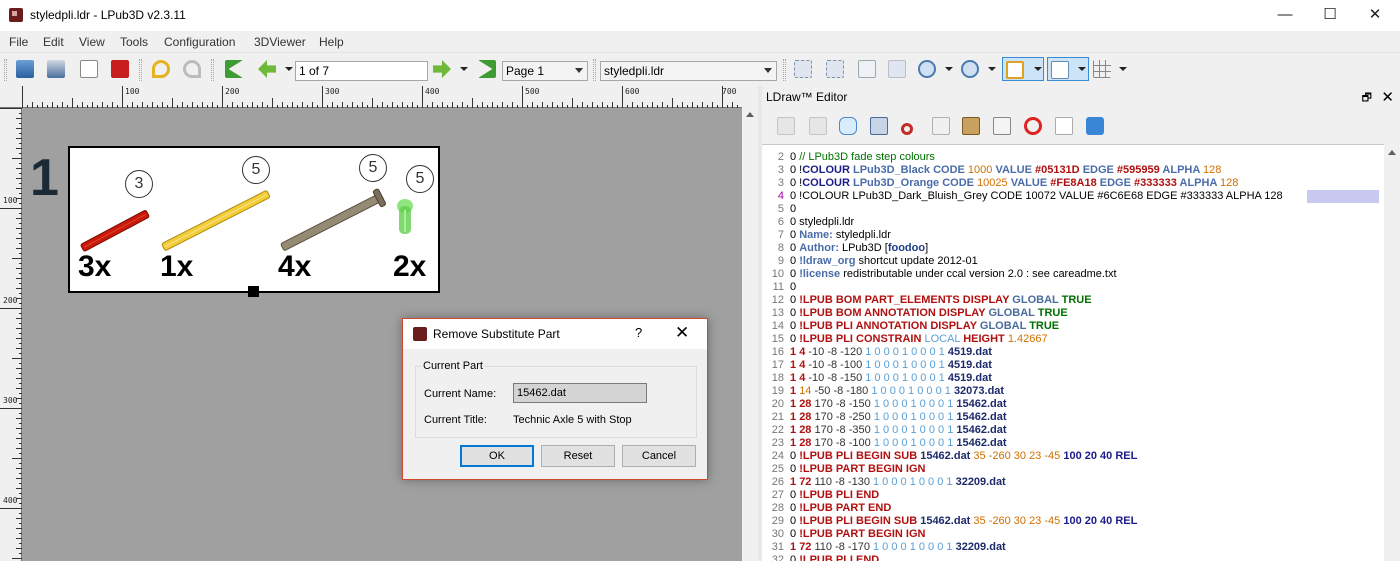  I want to click on menu-edit: Edit, so click(53, 42).